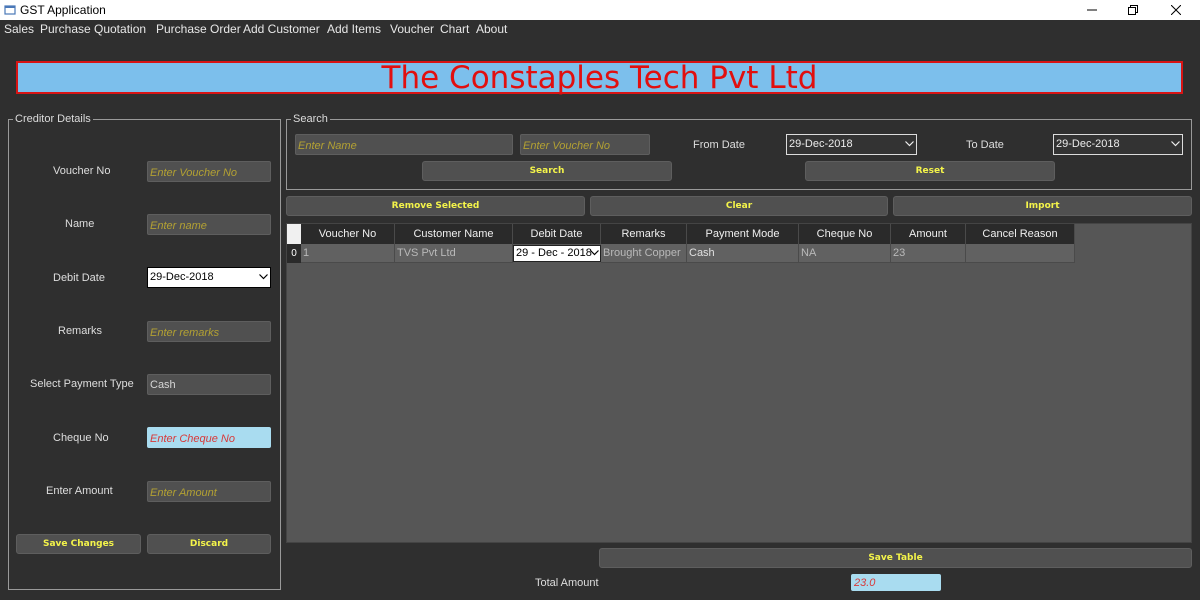  I want to click on company-name: The Constaples Tech Pvt Ltd, so click(599, 78).